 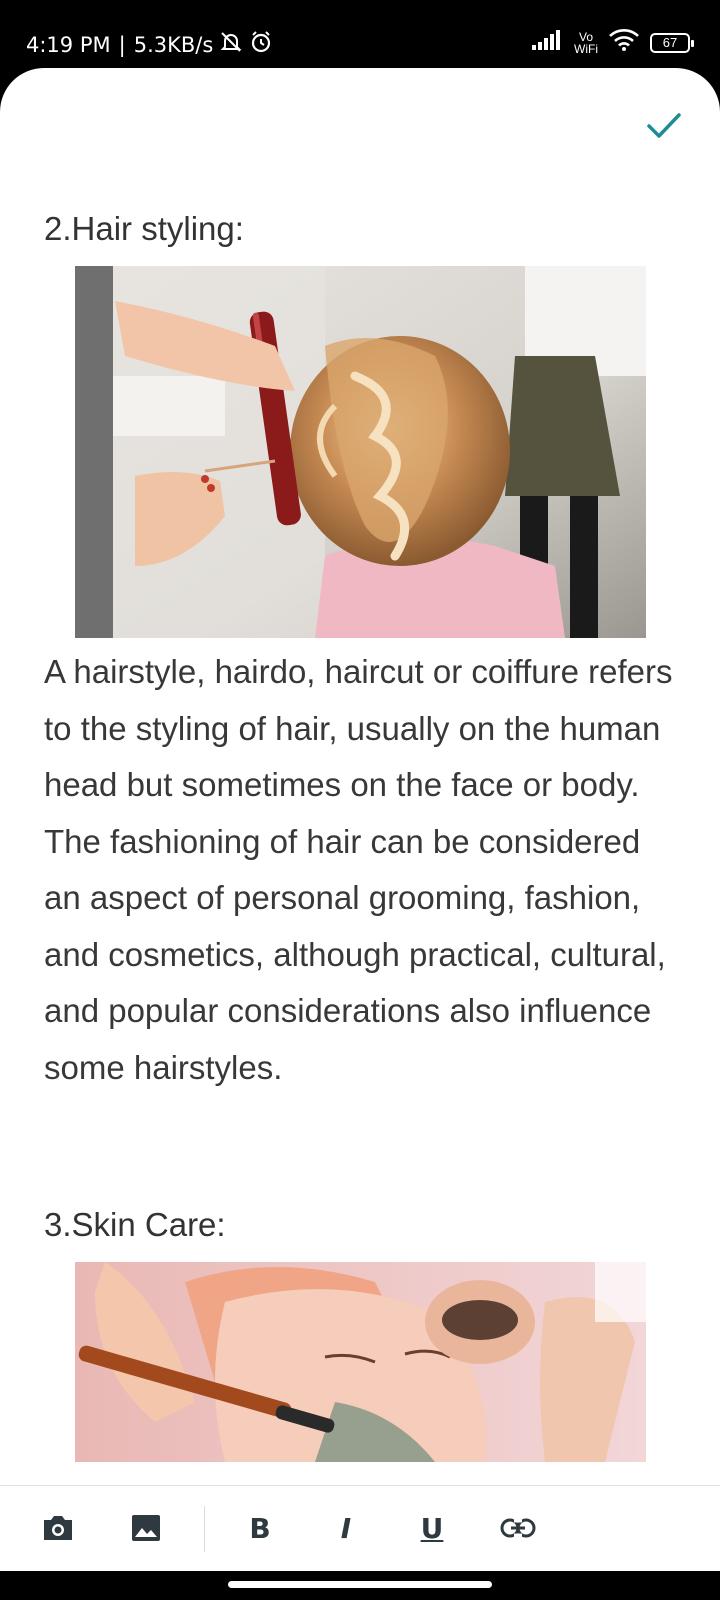 I want to click on home-gesture-bar, so click(x=360, y=1584).